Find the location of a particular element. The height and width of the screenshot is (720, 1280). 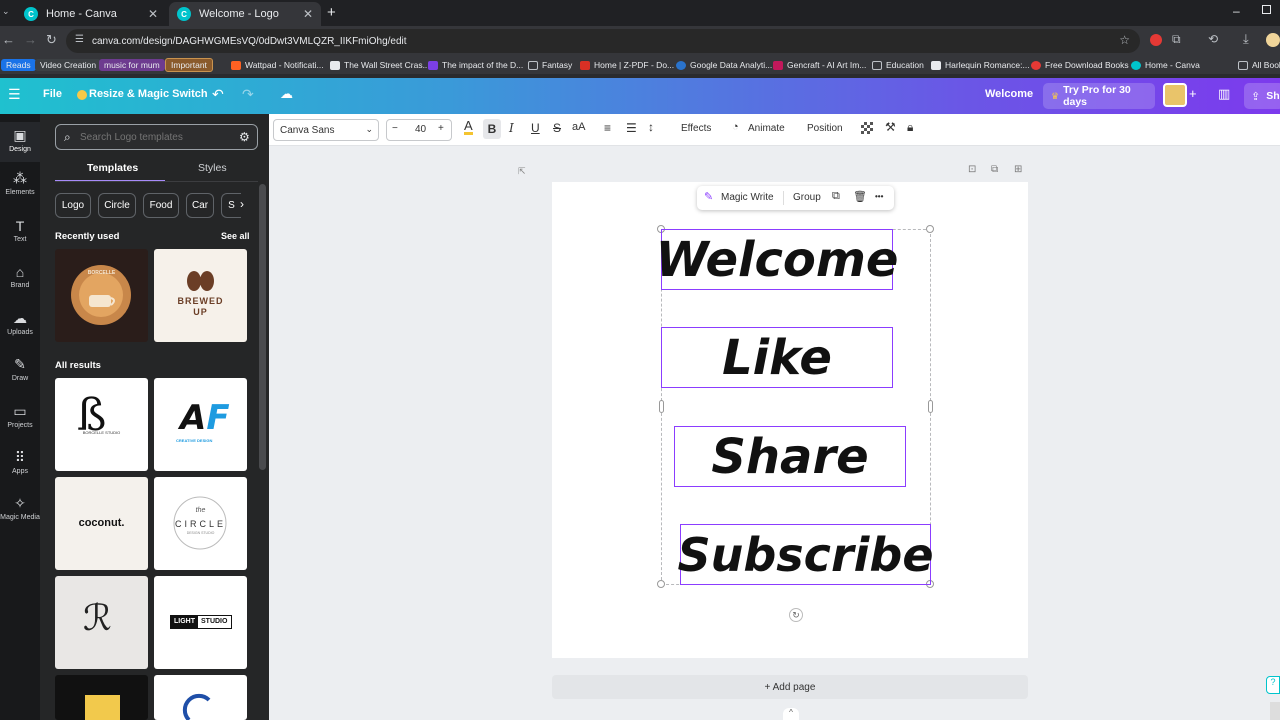

rail-item-apps: ⠿ Apps is located at coordinates (20, 462).